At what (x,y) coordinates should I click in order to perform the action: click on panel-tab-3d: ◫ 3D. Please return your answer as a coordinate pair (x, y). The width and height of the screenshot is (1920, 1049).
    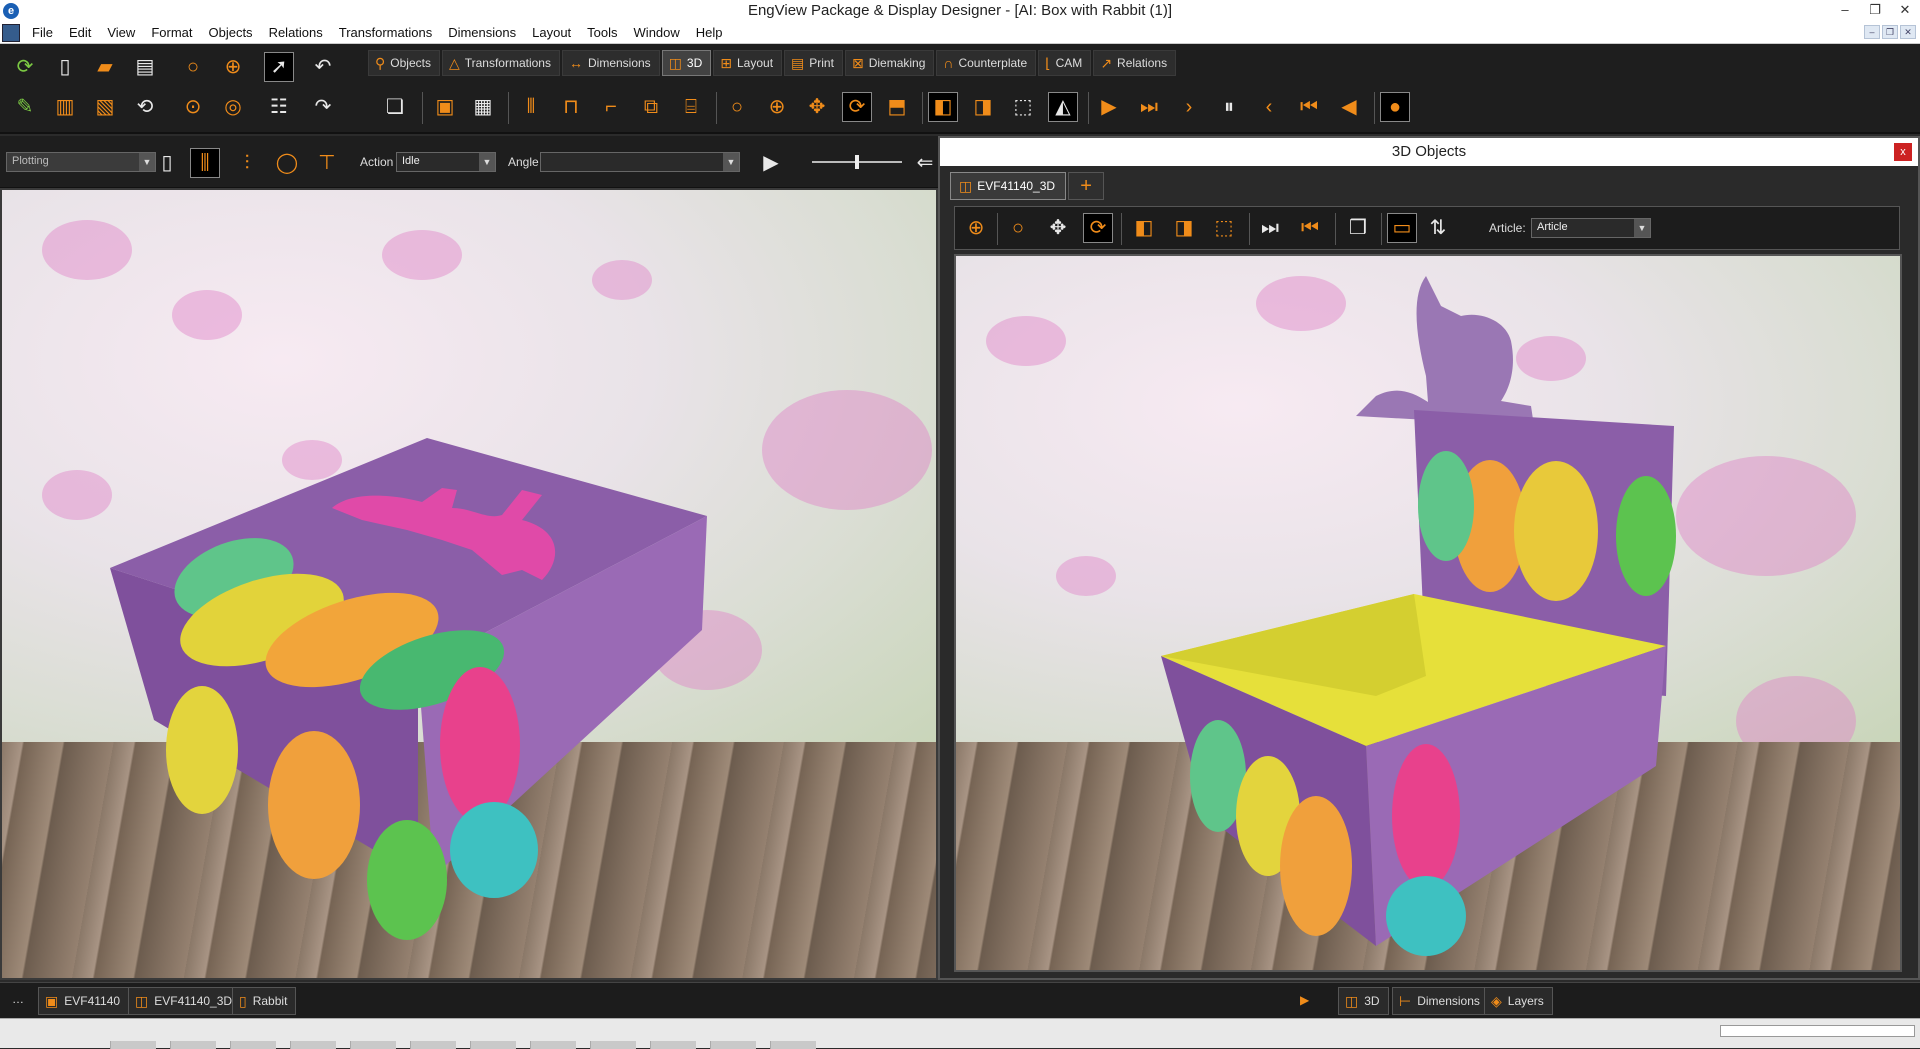
    Looking at the image, I should click on (1363, 1001).